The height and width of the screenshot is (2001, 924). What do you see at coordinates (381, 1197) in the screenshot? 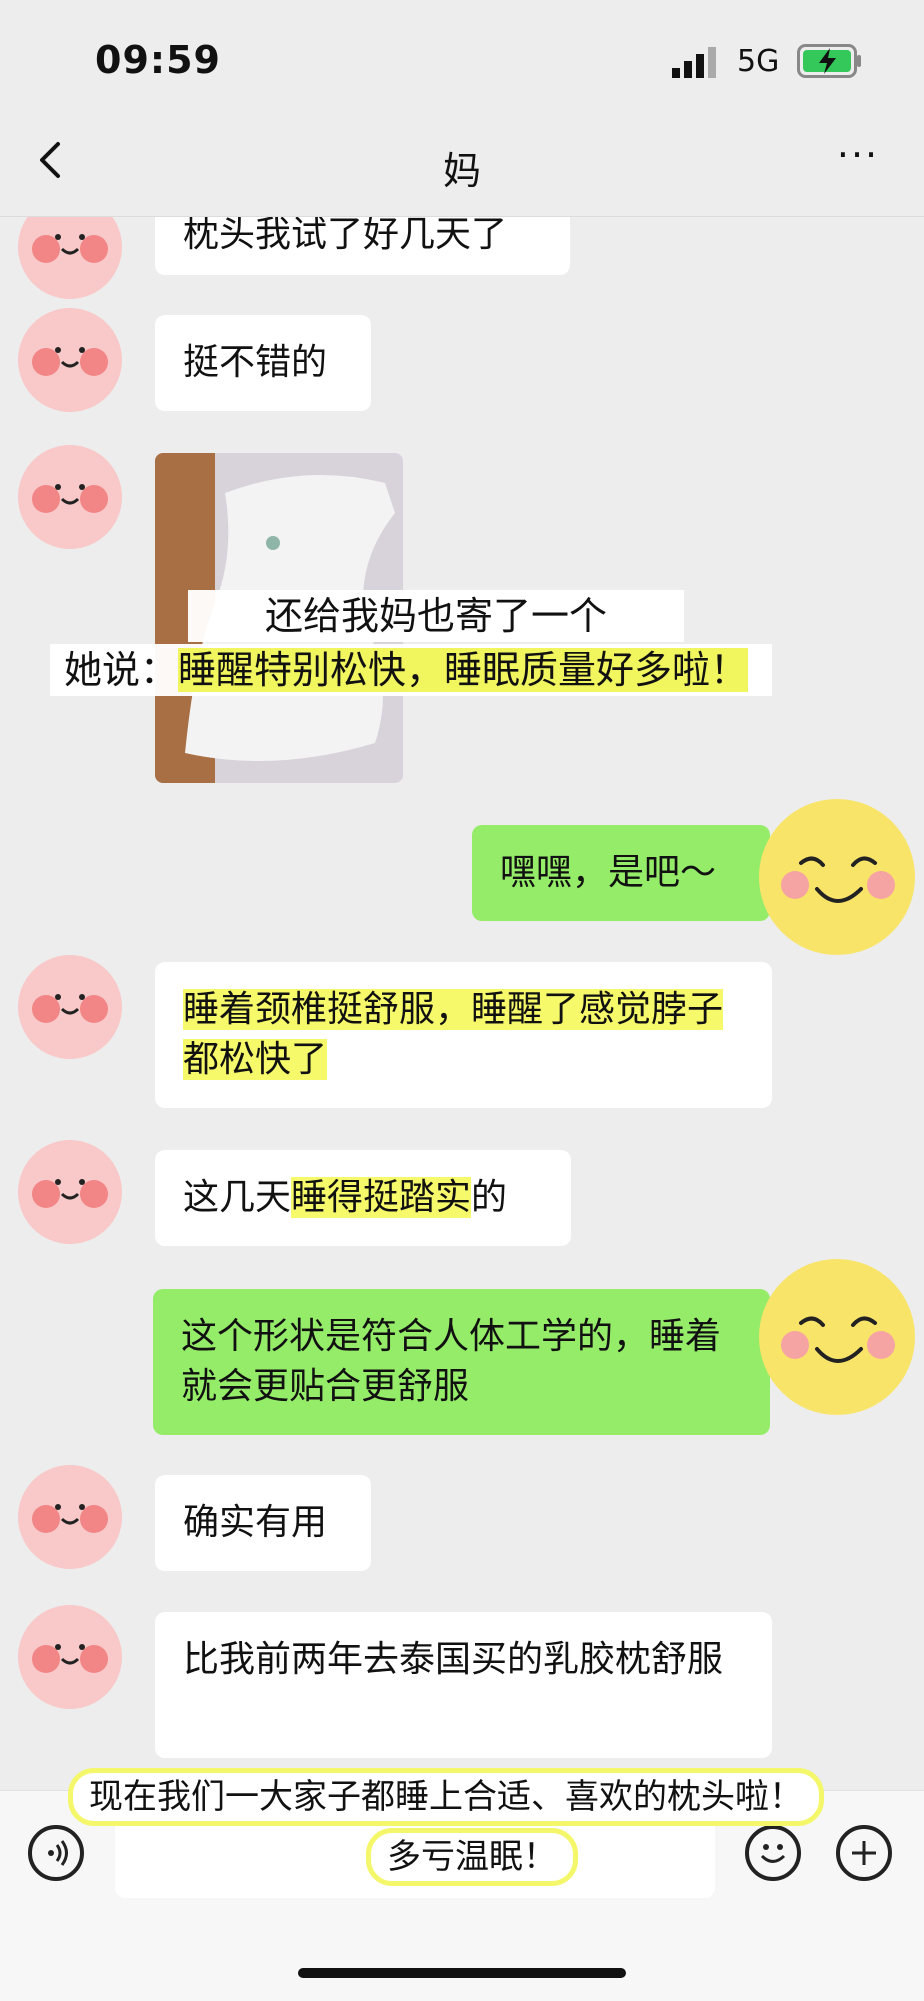
I see `message-text-highlighted: 睡得挺踏实` at bounding box center [381, 1197].